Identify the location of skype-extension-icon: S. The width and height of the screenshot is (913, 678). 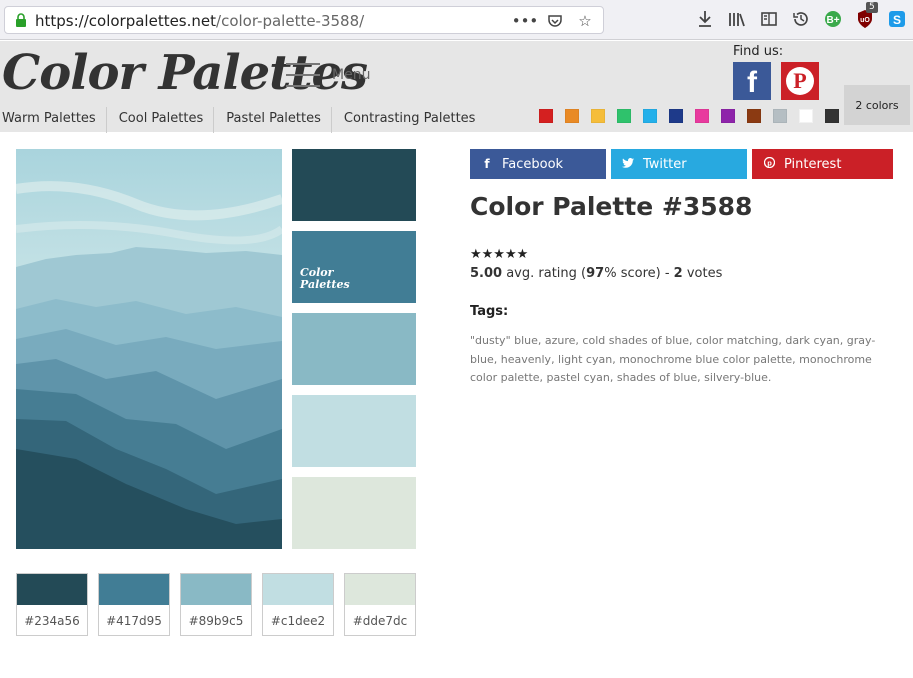
(897, 19).